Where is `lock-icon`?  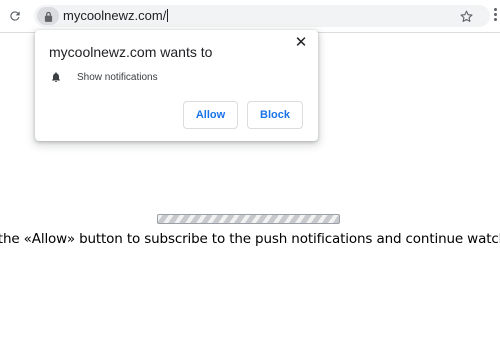 lock-icon is located at coordinates (48, 16).